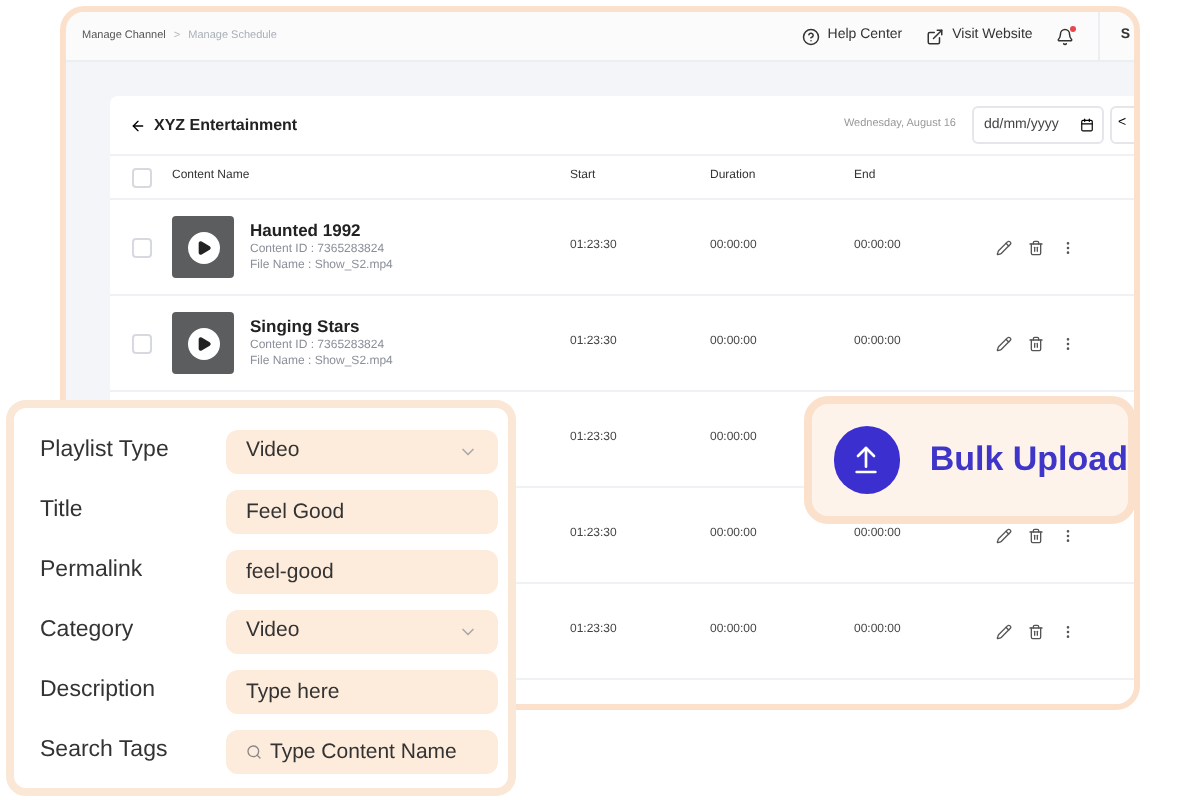 The height and width of the screenshot is (800, 1200). What do you see at coordinates (141, 177) in the screenshot?
I see `select-all-checkbox` at bounding box center [141, 177].